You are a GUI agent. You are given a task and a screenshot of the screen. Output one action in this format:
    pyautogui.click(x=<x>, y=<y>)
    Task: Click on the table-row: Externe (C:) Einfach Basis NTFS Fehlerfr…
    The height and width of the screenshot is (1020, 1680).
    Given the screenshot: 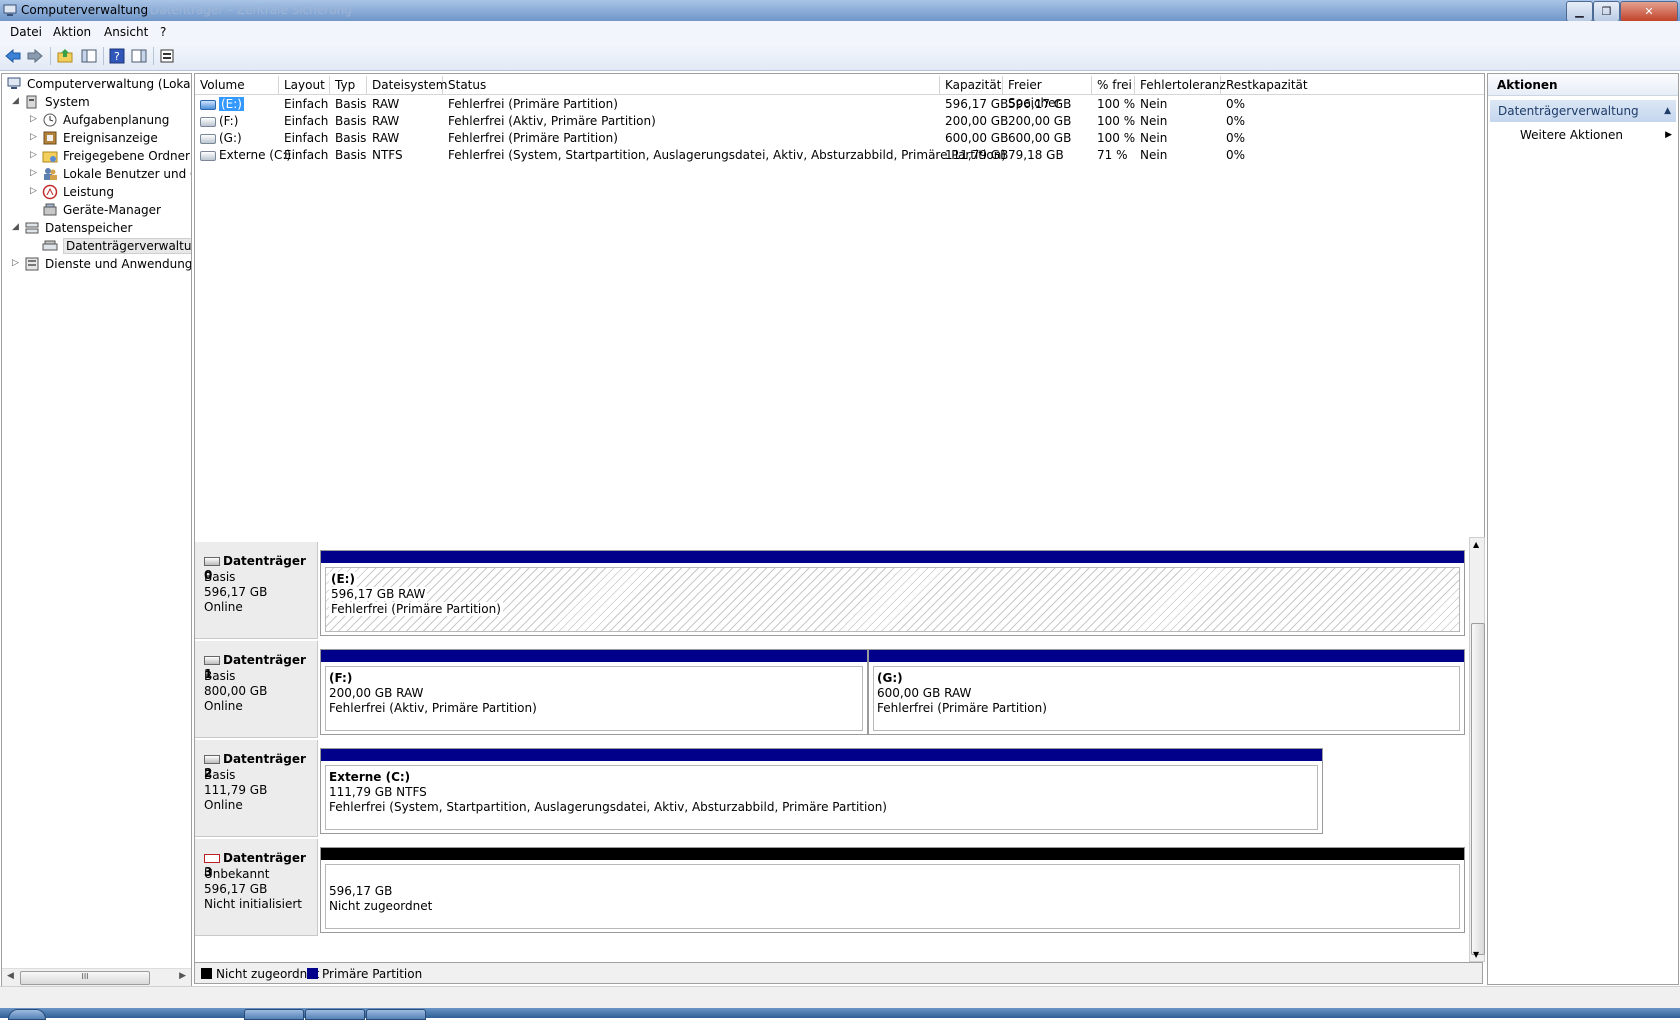 What is the action you would take?
    pyautogui.click(x=839, y=155)
    